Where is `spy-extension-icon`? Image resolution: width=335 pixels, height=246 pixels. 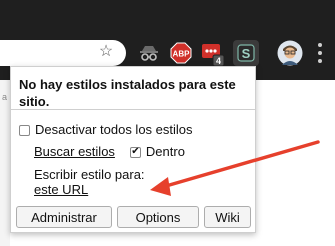 spy-extension-icon is located at coordinates (149, 53).